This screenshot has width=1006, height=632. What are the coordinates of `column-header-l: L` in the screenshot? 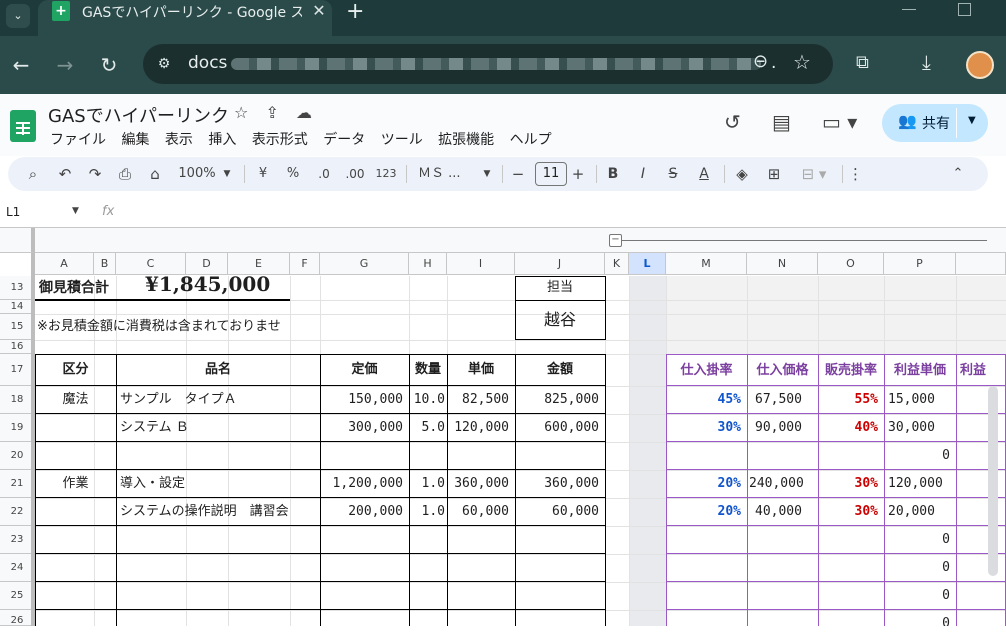 It's located at (647, 264).